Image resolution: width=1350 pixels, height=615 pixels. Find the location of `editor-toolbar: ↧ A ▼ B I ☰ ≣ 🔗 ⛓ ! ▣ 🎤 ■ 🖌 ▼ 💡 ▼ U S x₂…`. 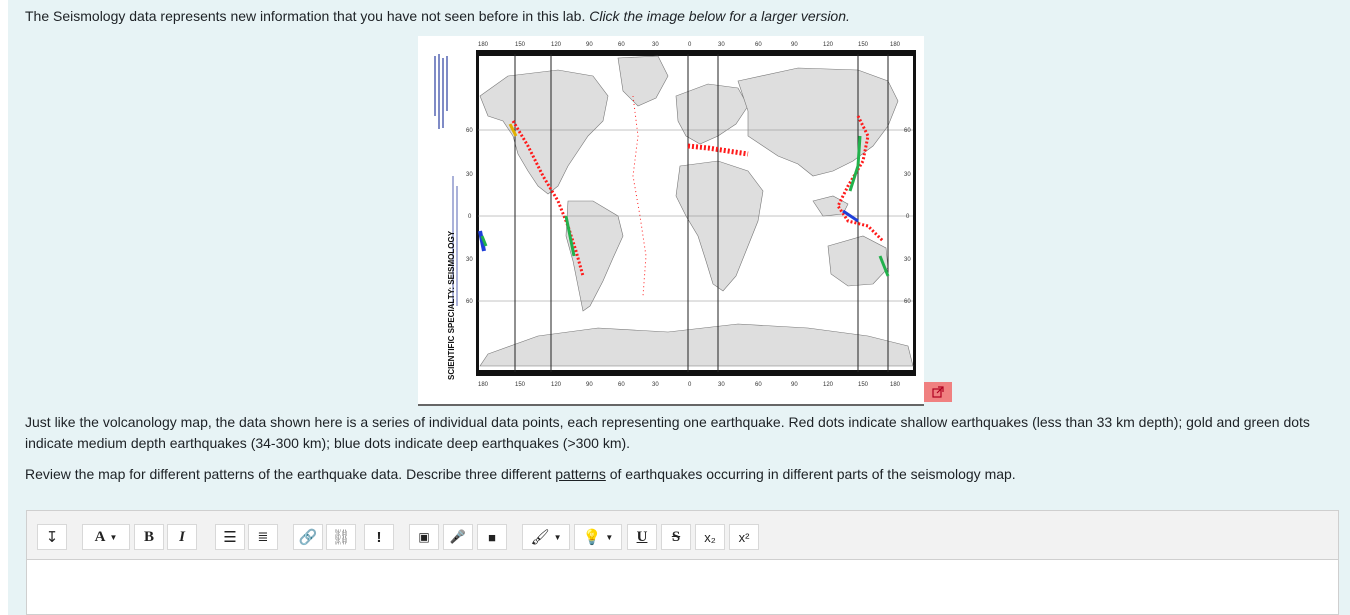

editor-toolbar: ↧ A ▼ B I ☰ ≣ 🔗 ⛓ ! ▣ 🎤 ■ 🖌 ▼ 💡 ▼ U S x₂… is located at coordinates (682, 535).